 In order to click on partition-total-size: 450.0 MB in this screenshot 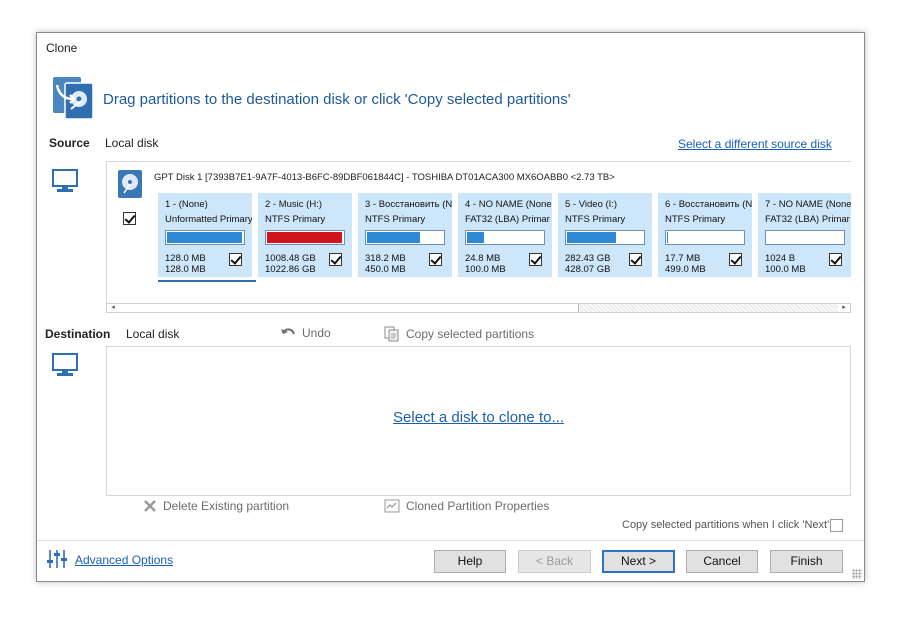, I will do `click(385, 269)`.